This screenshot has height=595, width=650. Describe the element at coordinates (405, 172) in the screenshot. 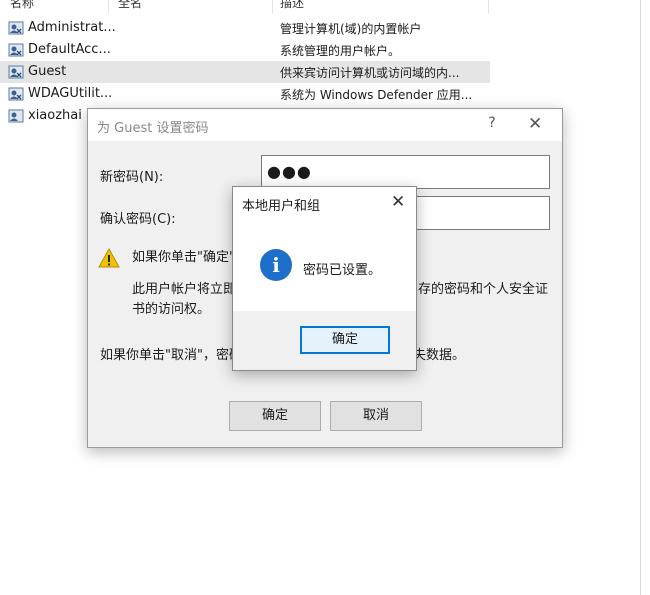

I see `new-password-field: ●●●` at that location.